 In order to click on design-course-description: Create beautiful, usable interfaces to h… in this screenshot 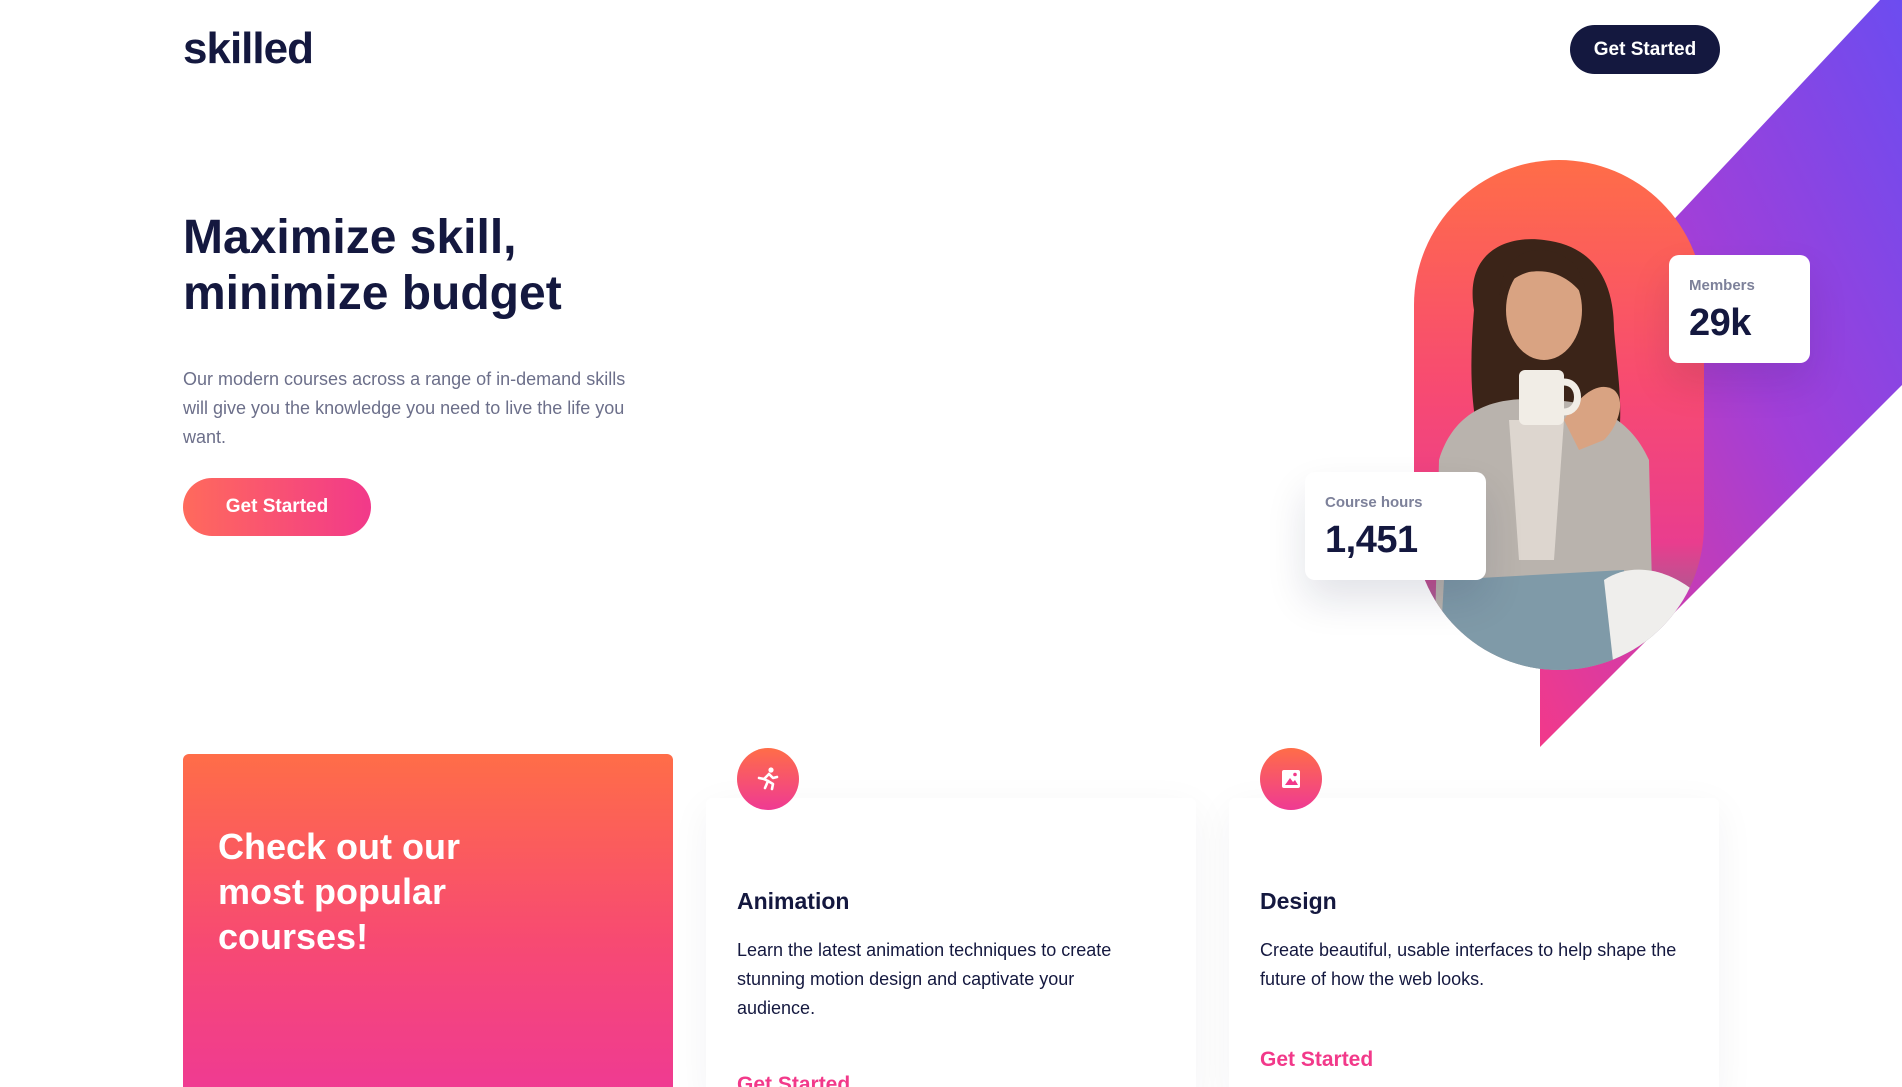, I will do `click(1468, 964)`.